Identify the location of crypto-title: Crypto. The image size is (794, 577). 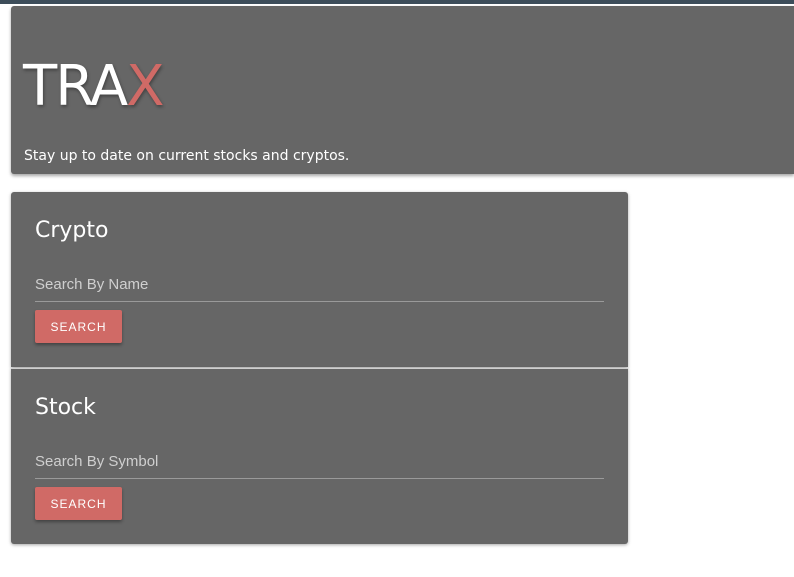
(72, 230).